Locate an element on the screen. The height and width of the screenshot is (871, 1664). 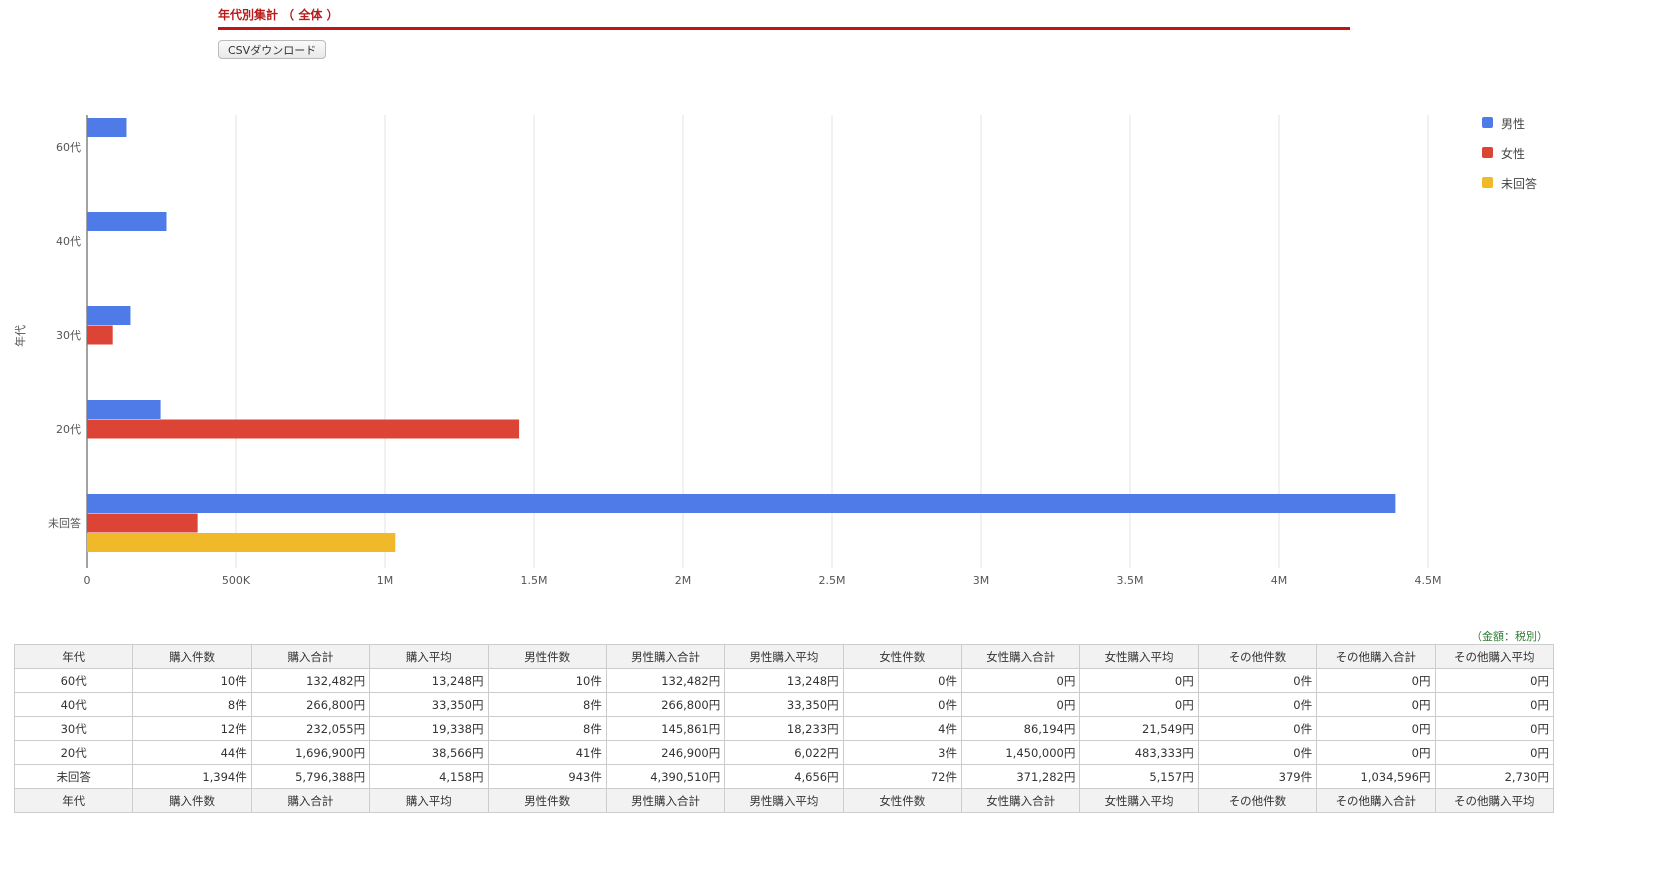
table-cell: 20代 is located at coordinates (73, 752).